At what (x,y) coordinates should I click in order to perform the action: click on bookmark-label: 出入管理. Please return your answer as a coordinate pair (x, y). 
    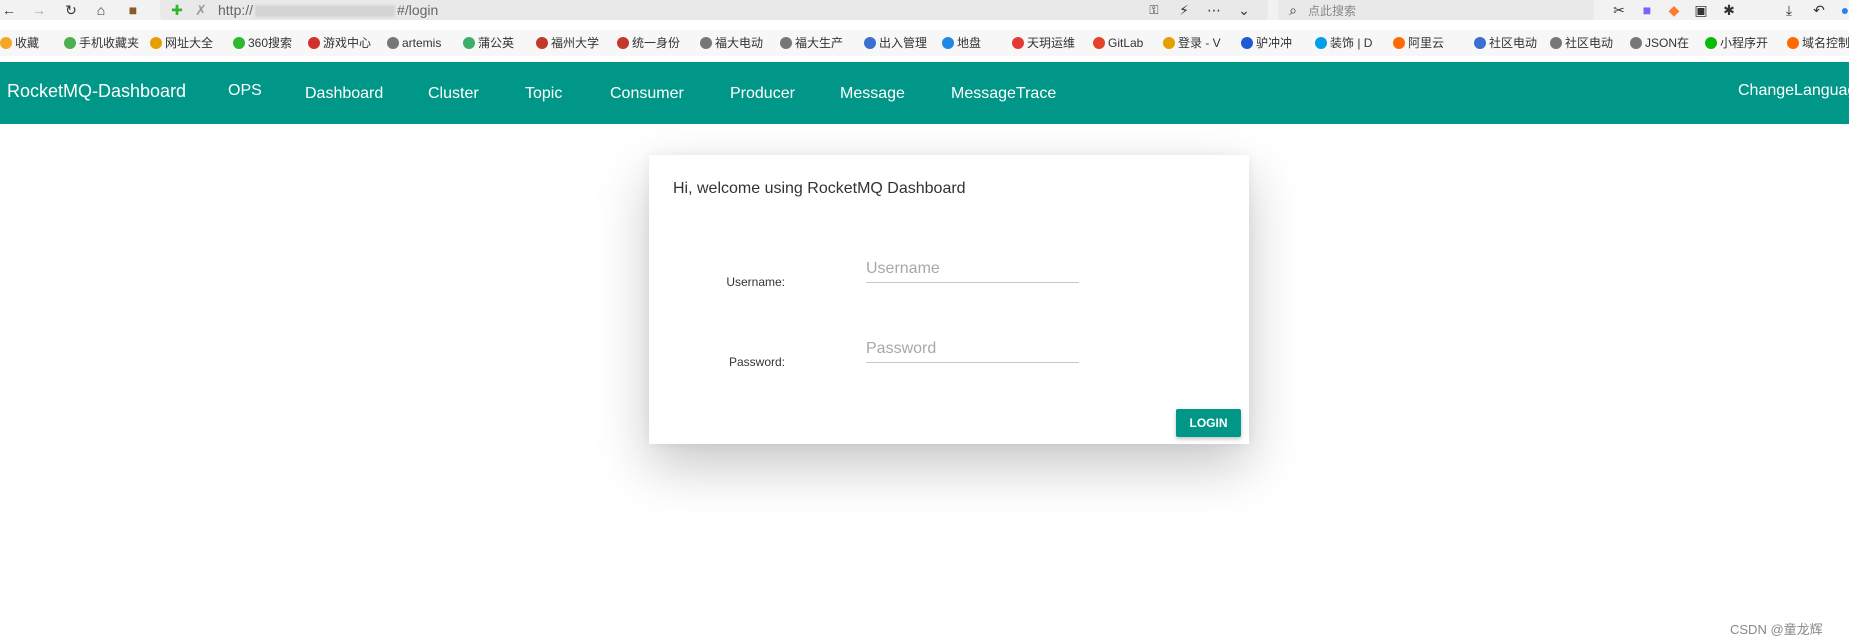
    Looking at the image, I should click on (903, 43).